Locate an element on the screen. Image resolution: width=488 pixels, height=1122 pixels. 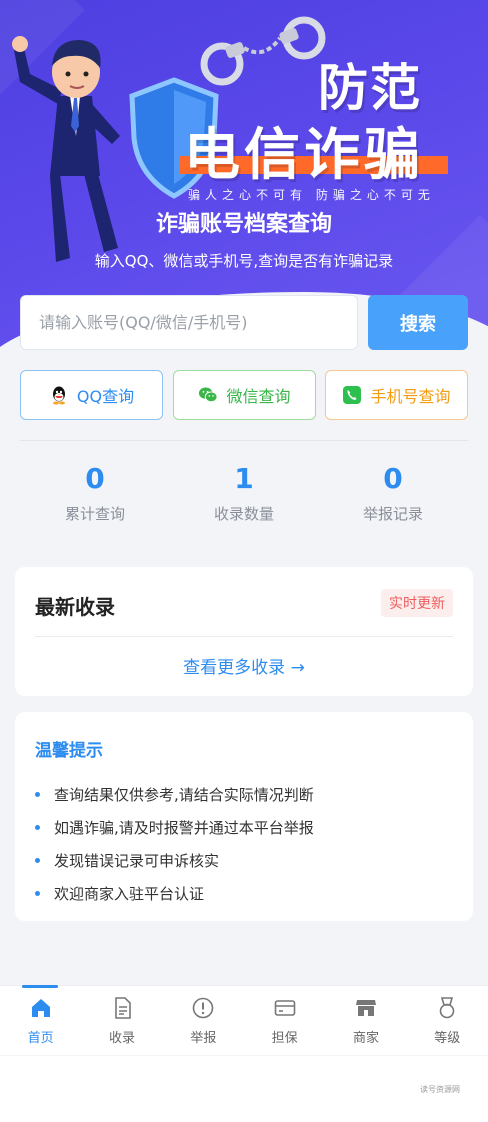
stat-records-count: 1 收录数量 is located at coordinates (244, 493).